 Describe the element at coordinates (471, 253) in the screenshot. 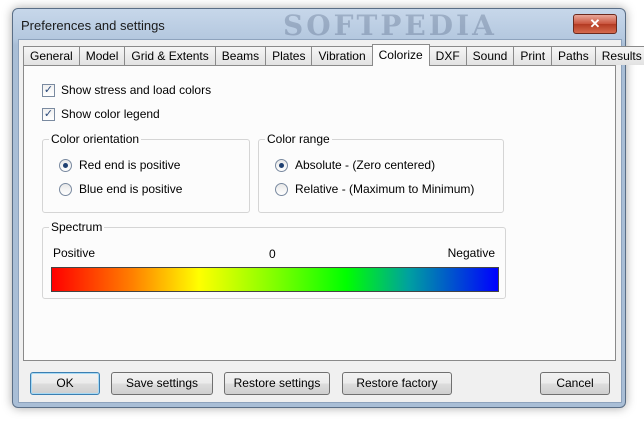

I see `spectrum-negative-label: Negative` at that location.